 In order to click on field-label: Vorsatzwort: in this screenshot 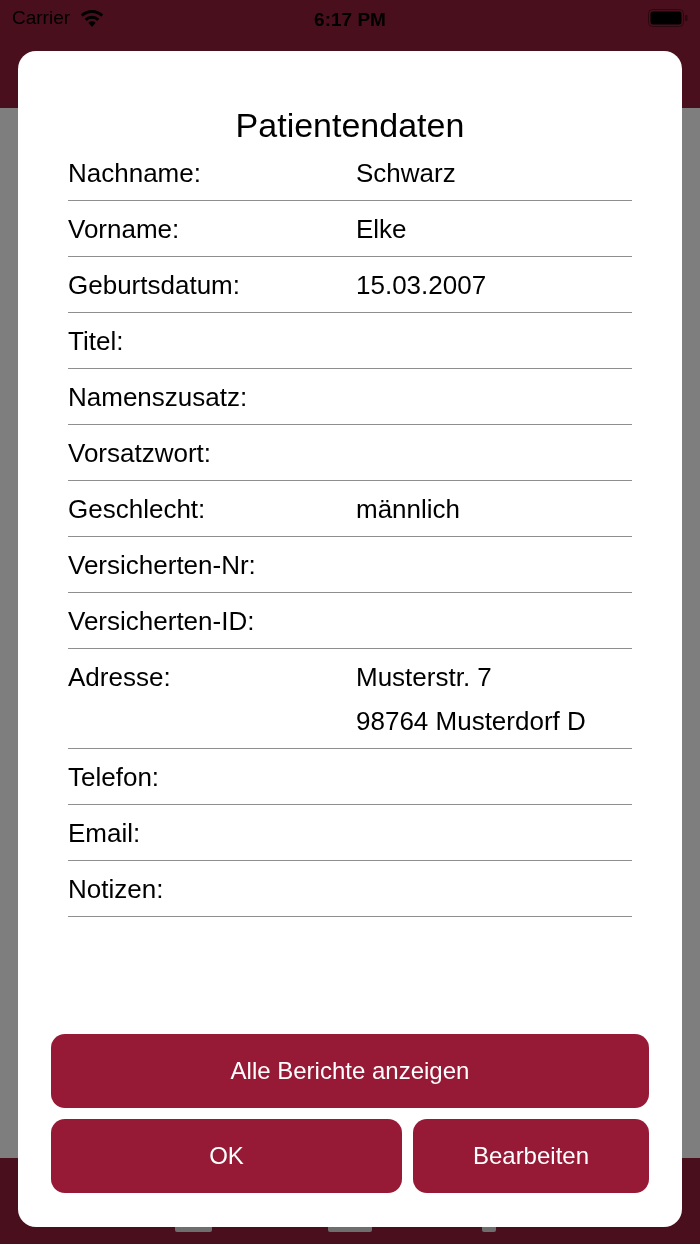, I will do `click(140, 453)`.